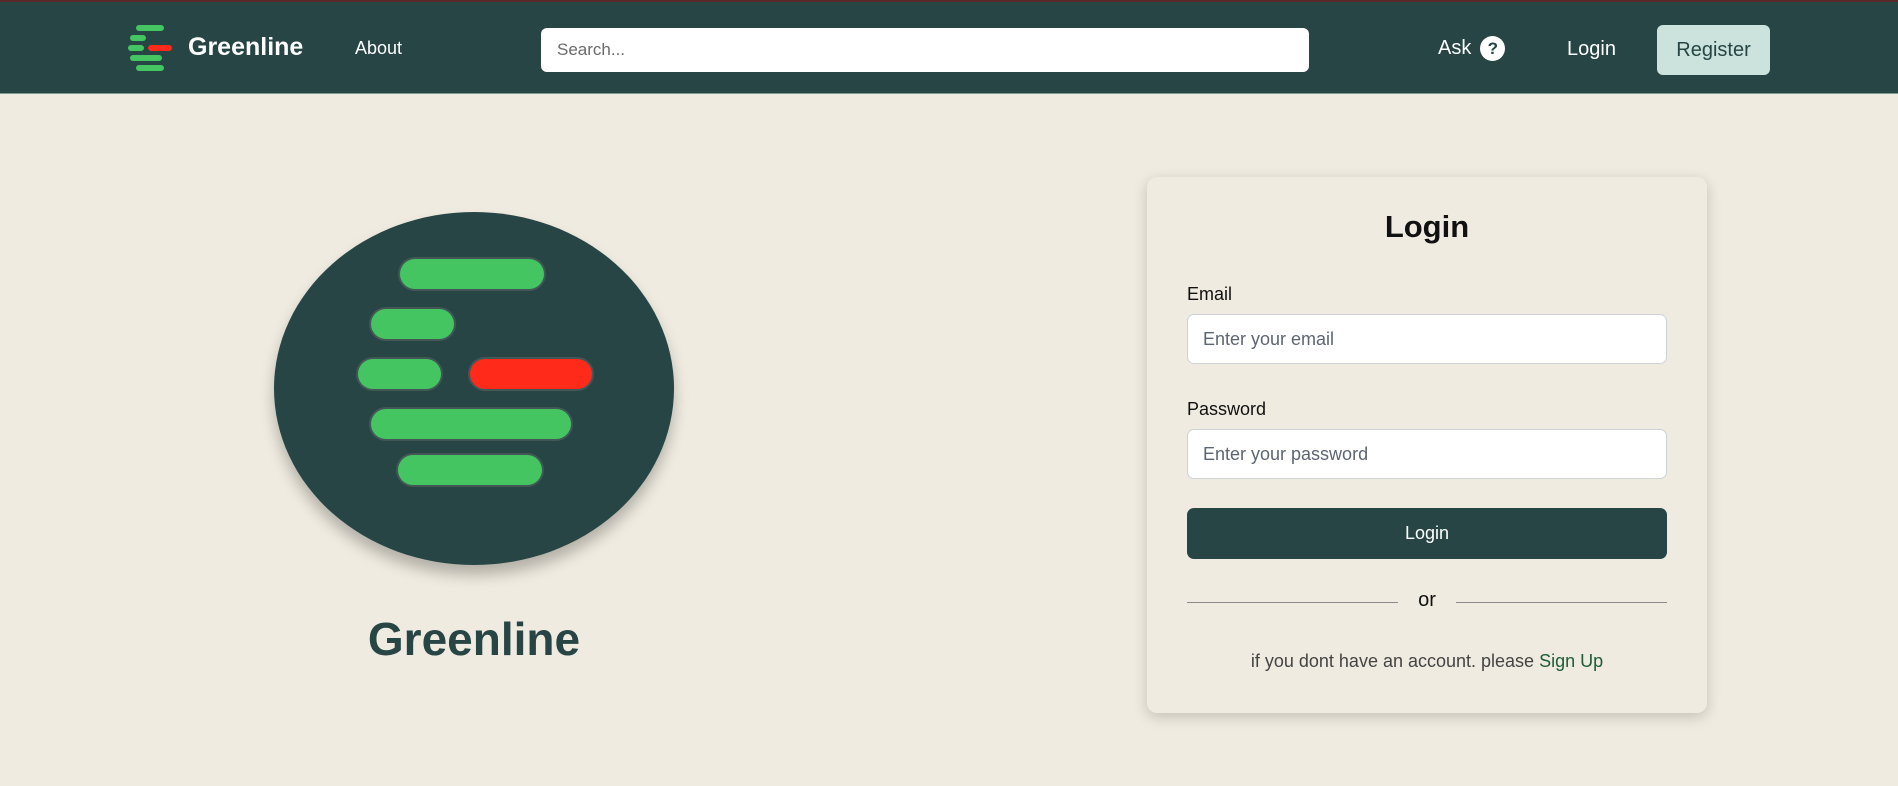  What do you see at coordinates (246, 46) in the screenshot?
I see `brand-name: Greenline` at bounding box center [246, 46].